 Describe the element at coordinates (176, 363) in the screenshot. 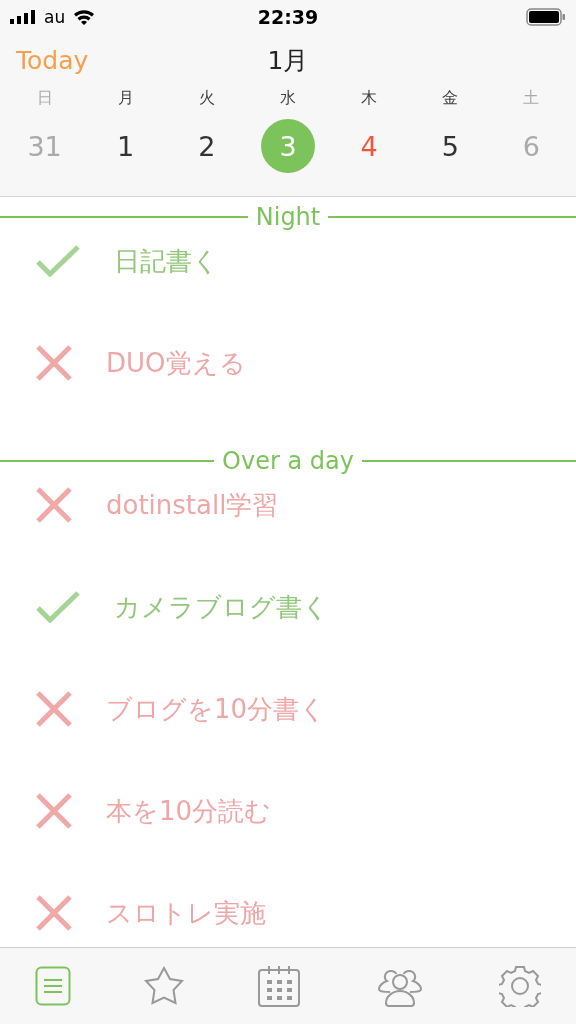

I see `task-label: DUO覚える` at that location.